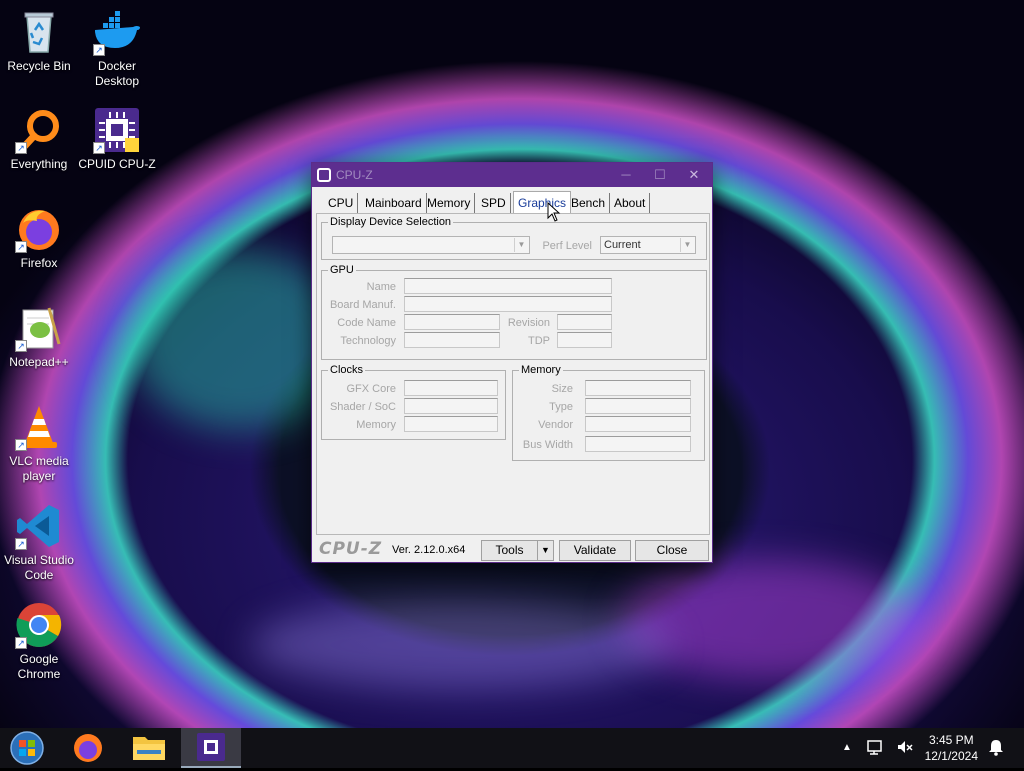 This screenshot has width=1024, height=771. Describe the element at coordinates (117, 73) in the screenshot. I see `desktop-icon-label: Docker Desktop` at that location.